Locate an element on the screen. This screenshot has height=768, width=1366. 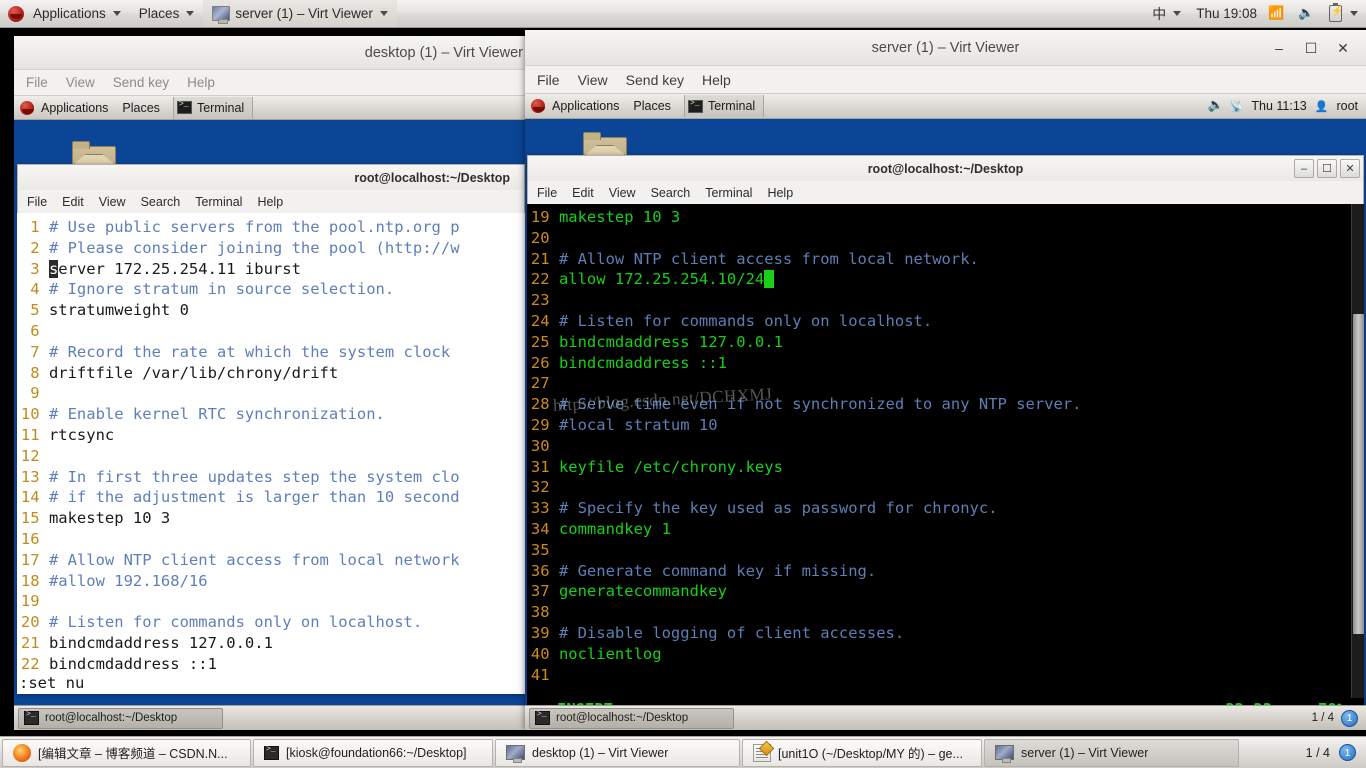
desktop-window-titlebar: desktop (1) – Virt Viewer is located at coordinates (273, 53).